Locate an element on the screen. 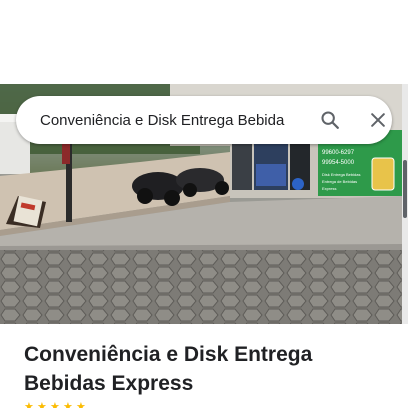 This screenshot has width=408, height=408. scrollbar-thumb is located at coordinates (405, 189).